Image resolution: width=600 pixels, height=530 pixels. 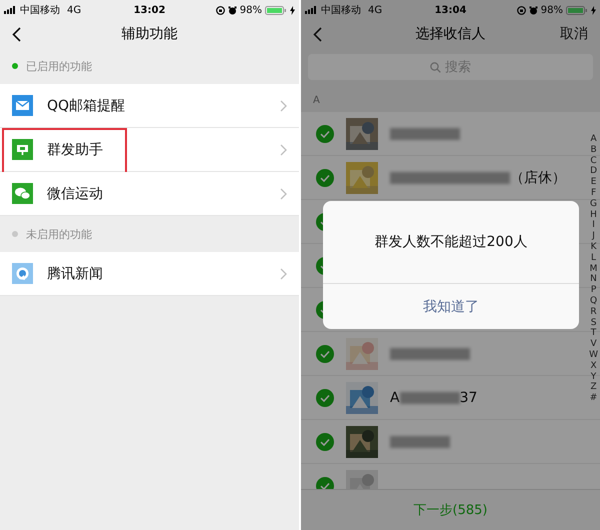 What do you see at coordinates (22, 149) in the screenshot?
I see `screen-icon` at bounding box center [22, 149].